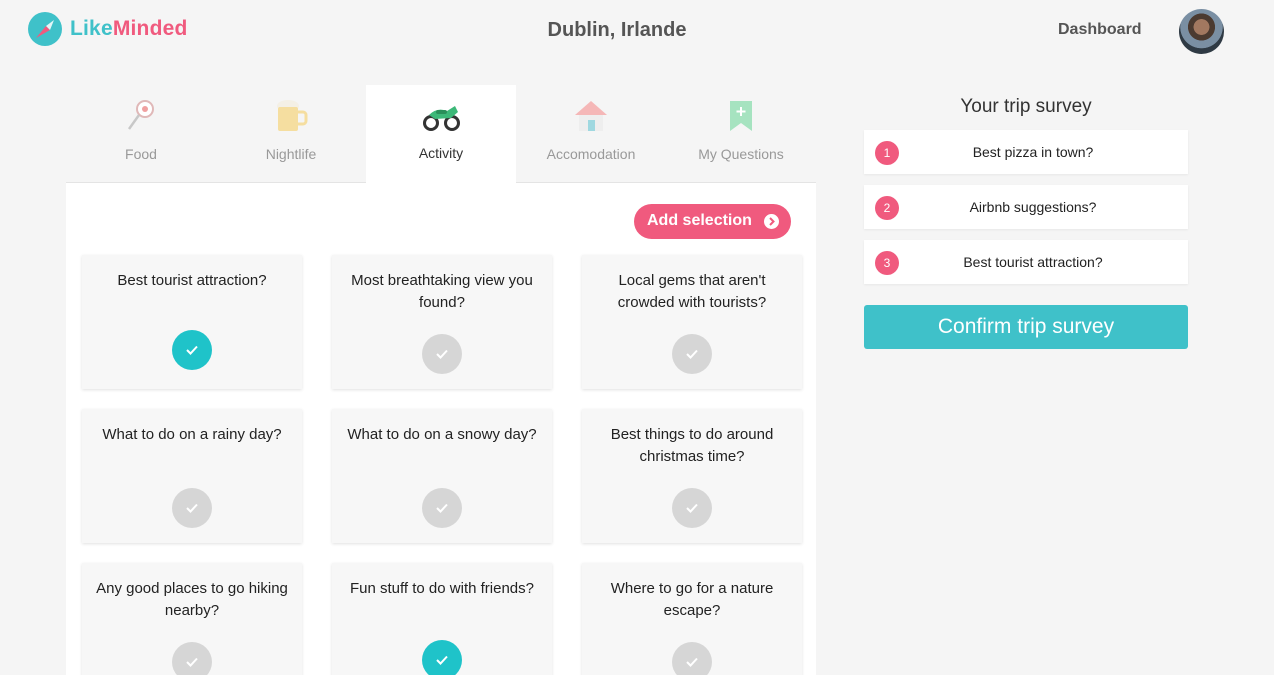 This screenshot has height=675, width=1274. What do you see at coordinates (192, 476) in the screenshot?
I see `question-card: What to do on a rainy day?` at bounding box center [192, 476].